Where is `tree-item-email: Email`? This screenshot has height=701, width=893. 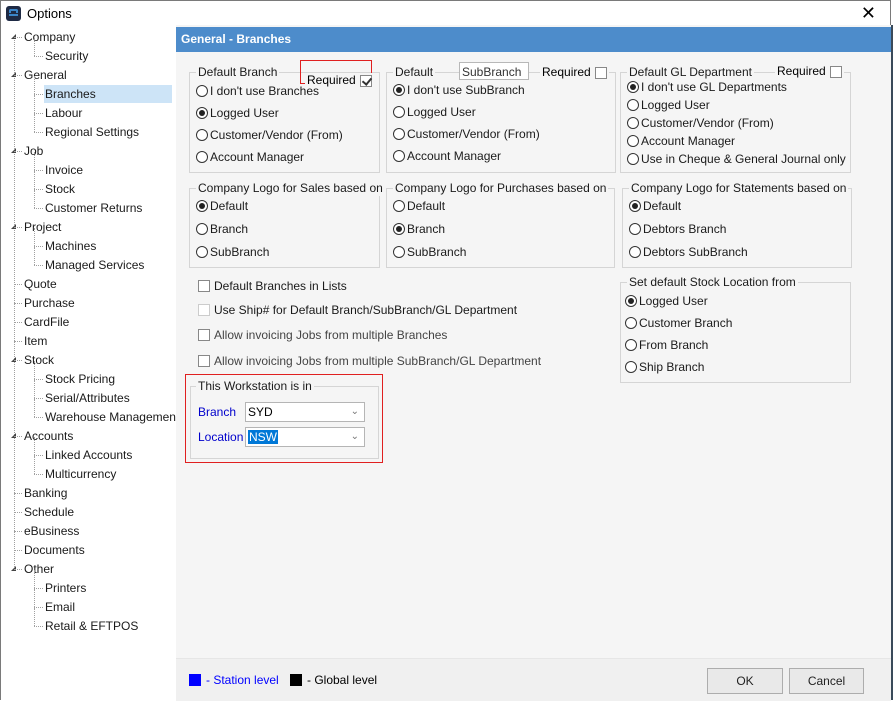
tree-item-email: Email is located at coordinates (60, 607).